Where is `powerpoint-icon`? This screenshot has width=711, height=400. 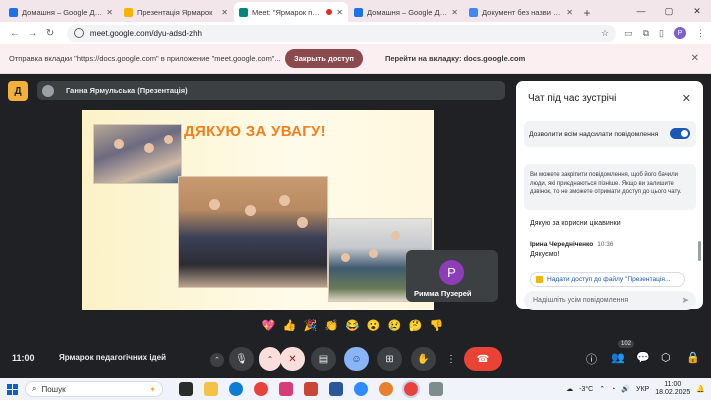 powerpoint-icon is located at coordinates (311, 389).